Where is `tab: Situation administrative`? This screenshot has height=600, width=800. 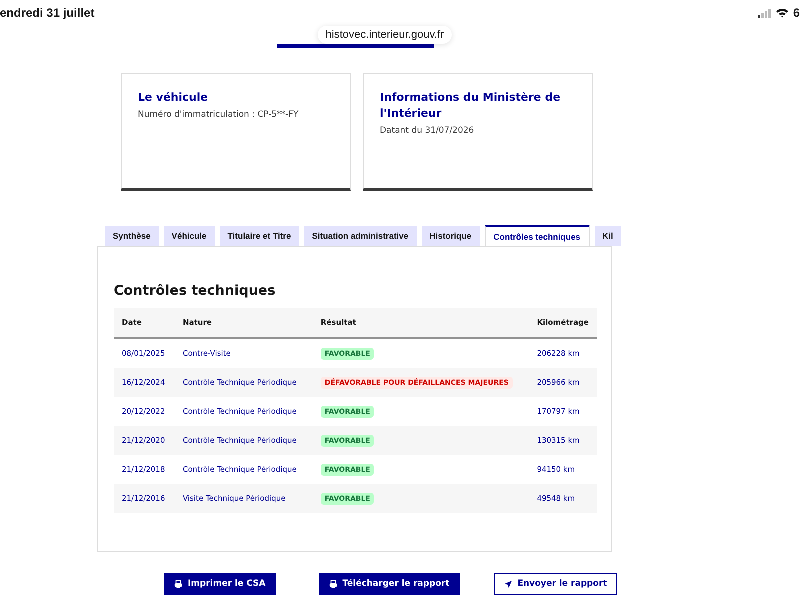 tab: Situation administrative is located at coordinates (360, 236).